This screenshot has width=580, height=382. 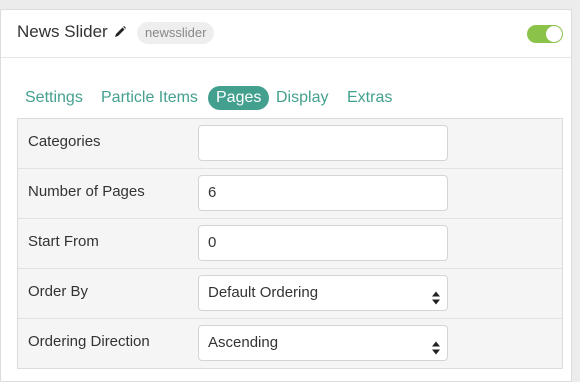 What do you see at coordinates (323, 343) in the screenshot?
I see `ordering-direction-select: Ascending` at bounding box center [323, 343].